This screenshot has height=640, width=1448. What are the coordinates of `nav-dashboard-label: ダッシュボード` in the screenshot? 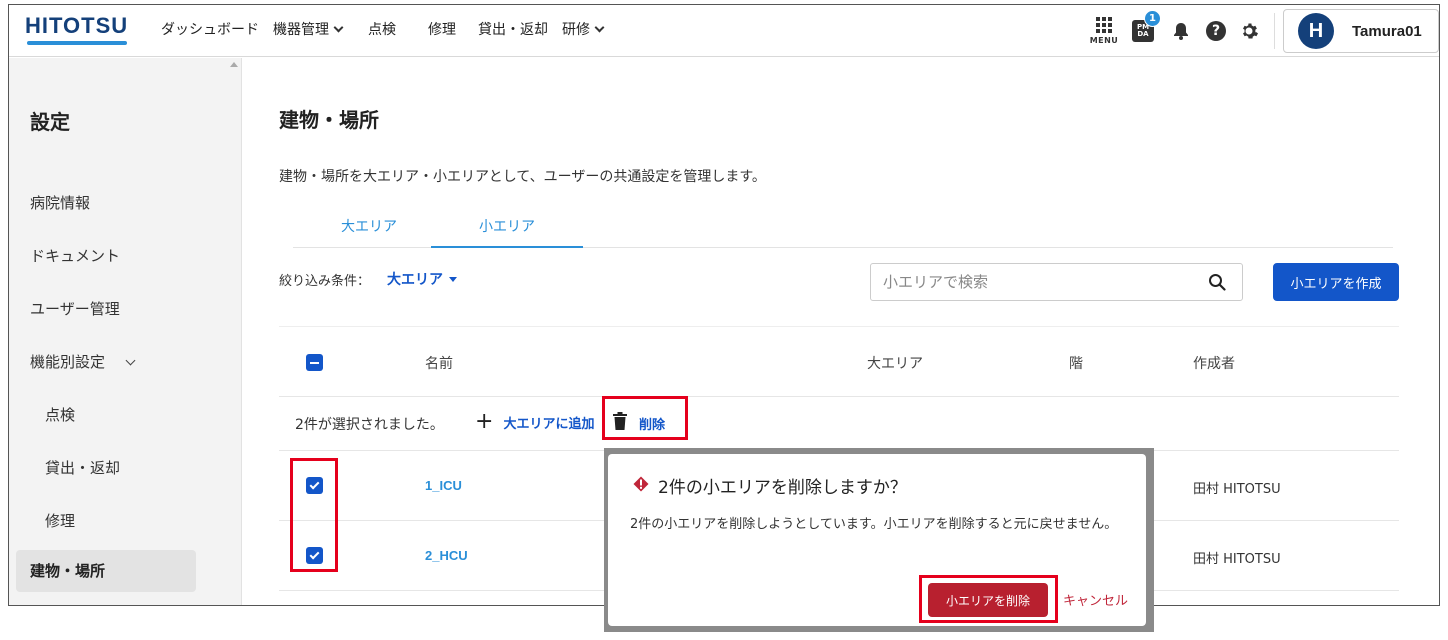 It's located at (210, 30).